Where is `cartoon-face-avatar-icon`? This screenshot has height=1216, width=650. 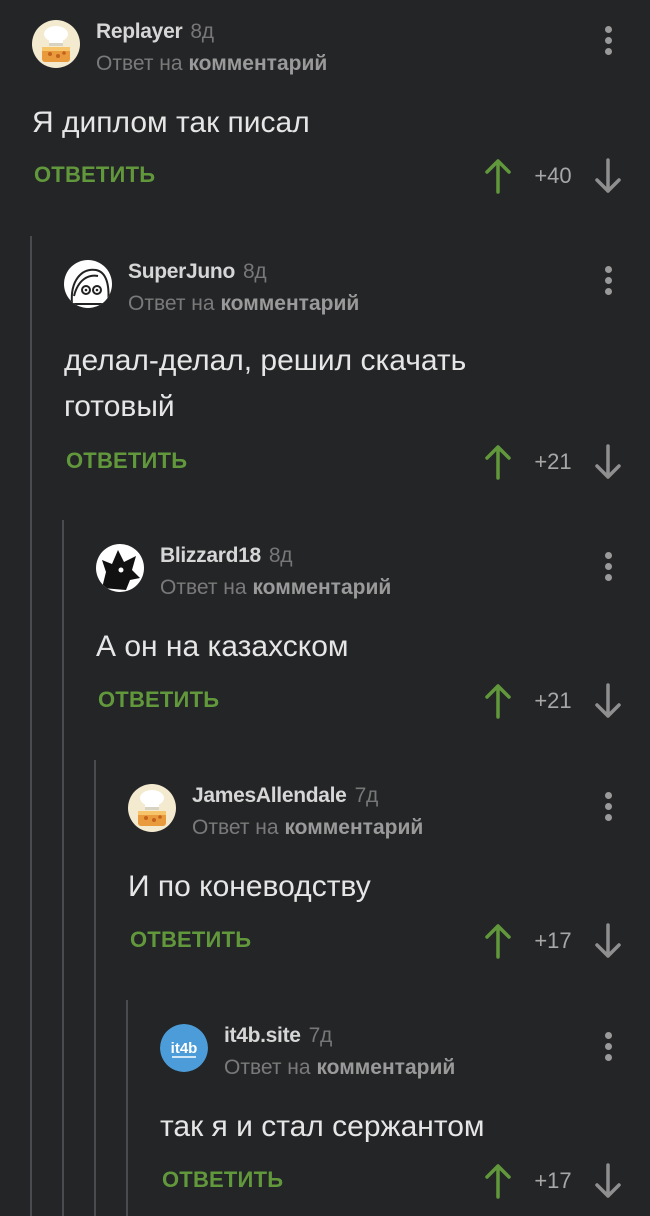
cartoon-face-avatar-icon is located at coordinates (88, 284).